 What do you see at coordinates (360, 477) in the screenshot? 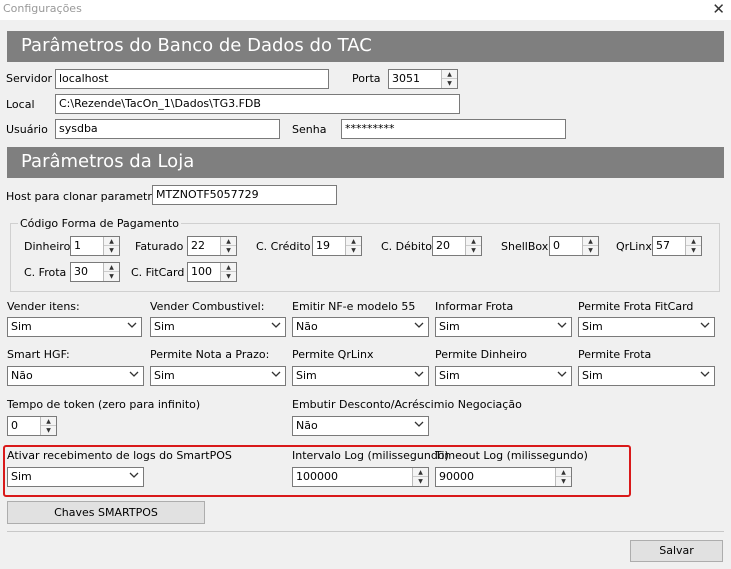
I see `intervalo-stepper: 100000 ▲ ▼` at bounding box center [360, 477].